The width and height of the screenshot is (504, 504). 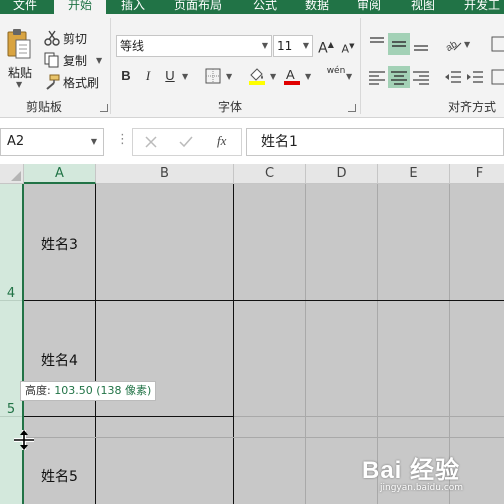 What do you see at coordinates (59, 244) in the screenshot?
I see `cell-a-name3: 姓名3` at bounding box center [59, 244].